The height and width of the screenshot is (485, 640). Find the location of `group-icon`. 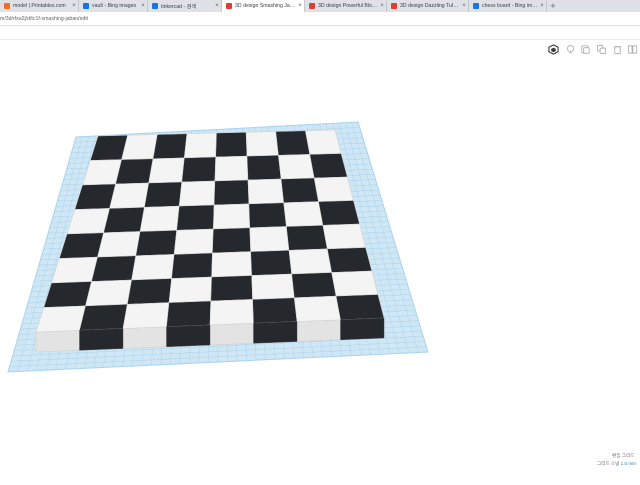

group-icon is located at coordinates (632, 49).